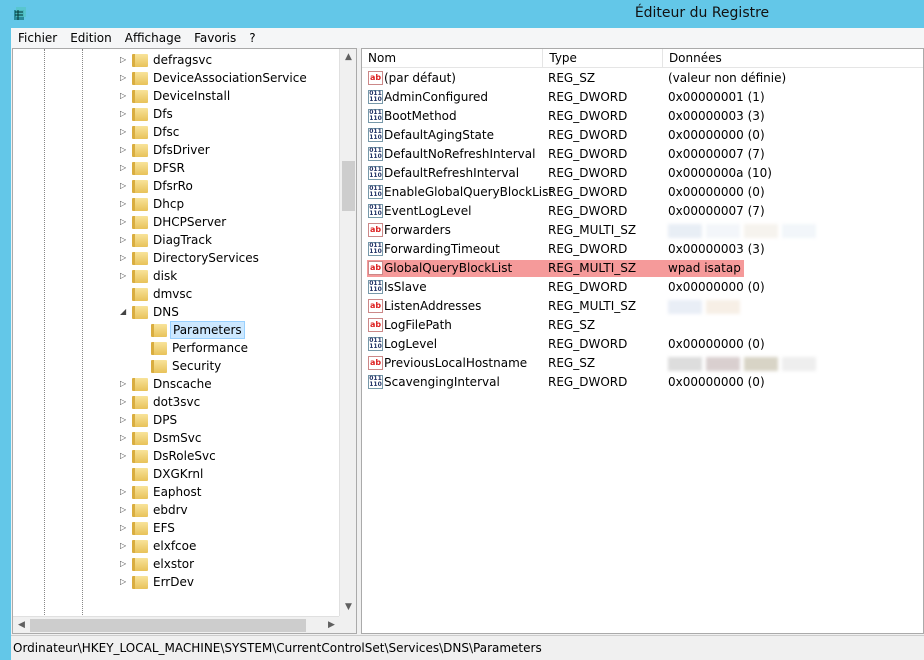 The height and width of the screenshot is (660, 924). I want to click on tree-item: ▷ DiagTrack, so click(175, 240).